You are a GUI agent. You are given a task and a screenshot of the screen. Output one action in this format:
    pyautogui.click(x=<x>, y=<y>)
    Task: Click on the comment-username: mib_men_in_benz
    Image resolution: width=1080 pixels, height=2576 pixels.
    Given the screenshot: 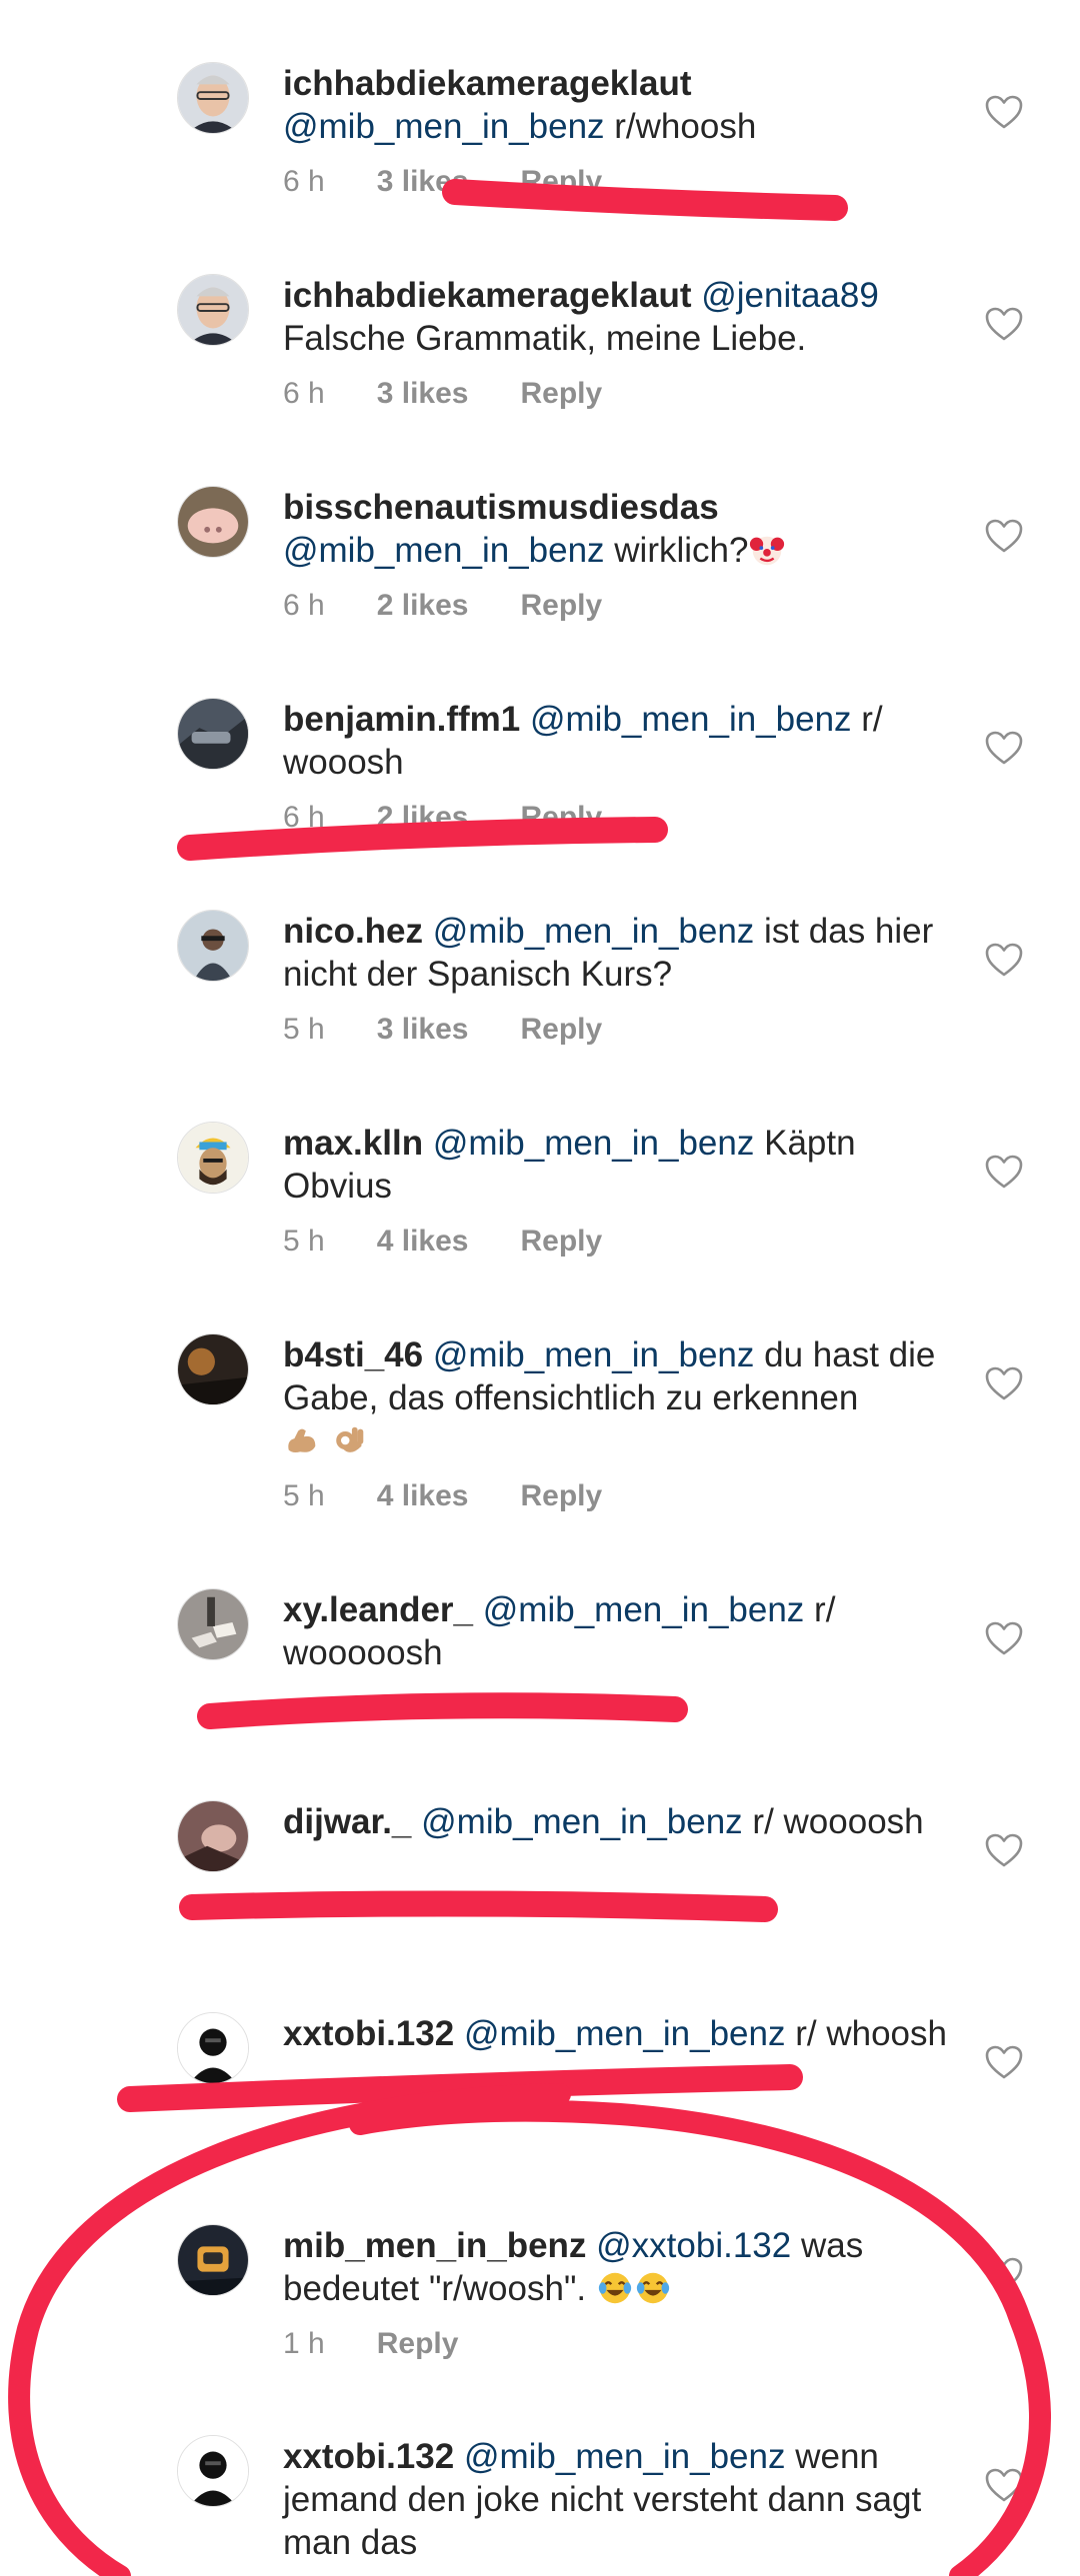 What is the action you would take?
    pyautogui.click(x=434, y=2246)
    